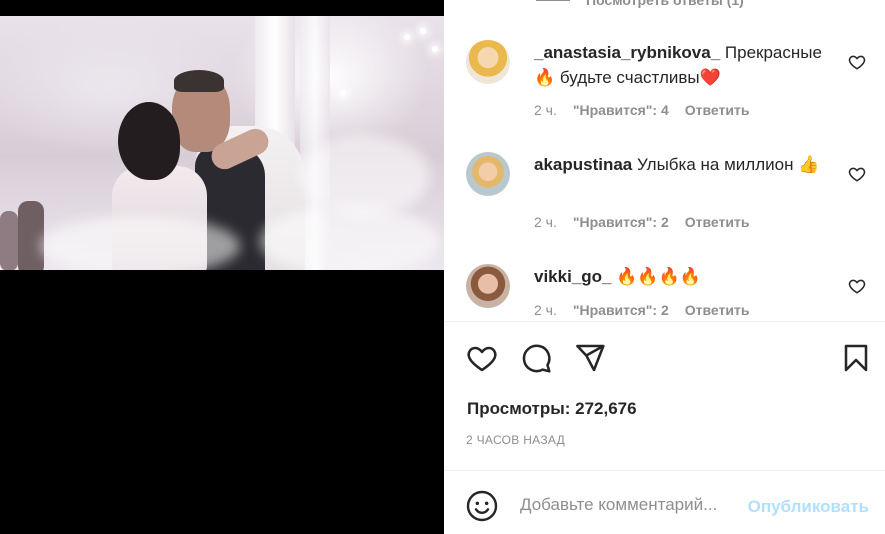 The image size is (885, 534). What do you see at coordinates (664, 357) in the screenshot?
I see `post-action-bar` at bounding box center [664, 357].